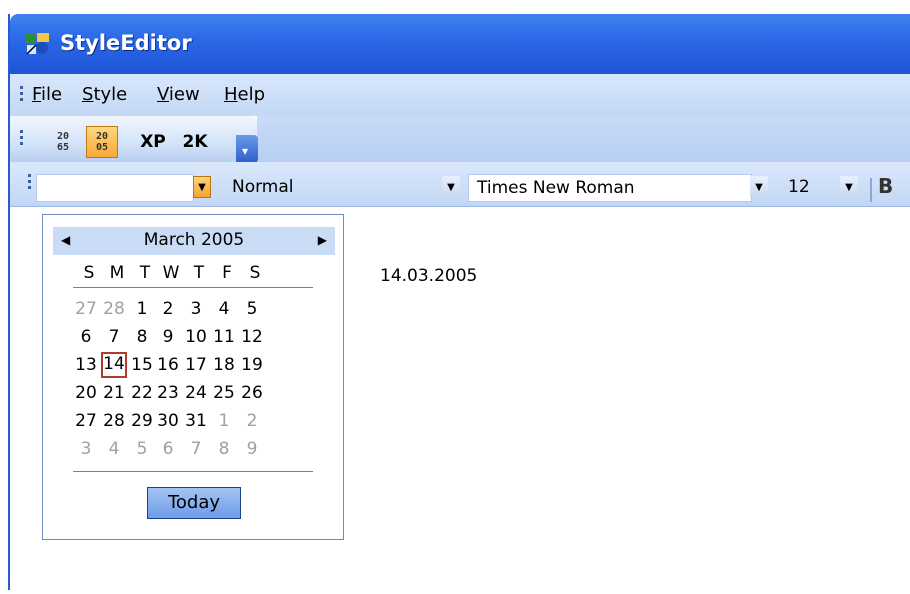  What do you see at coordinates (126, 43) in the screenshot?
I see `window-title: StyleEditor` at bounding box center [126, 43].